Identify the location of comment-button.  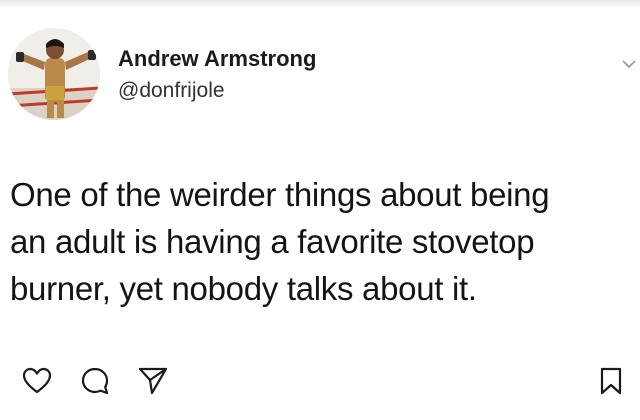
(95, 381).